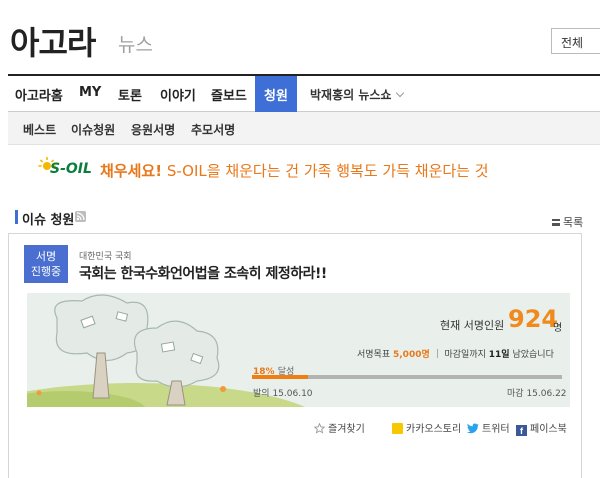 The width and height of the screenshot is (600, 478). Describe the element at coordinates (407, 377) in the screenshot. I see `progress-bar` at that location.